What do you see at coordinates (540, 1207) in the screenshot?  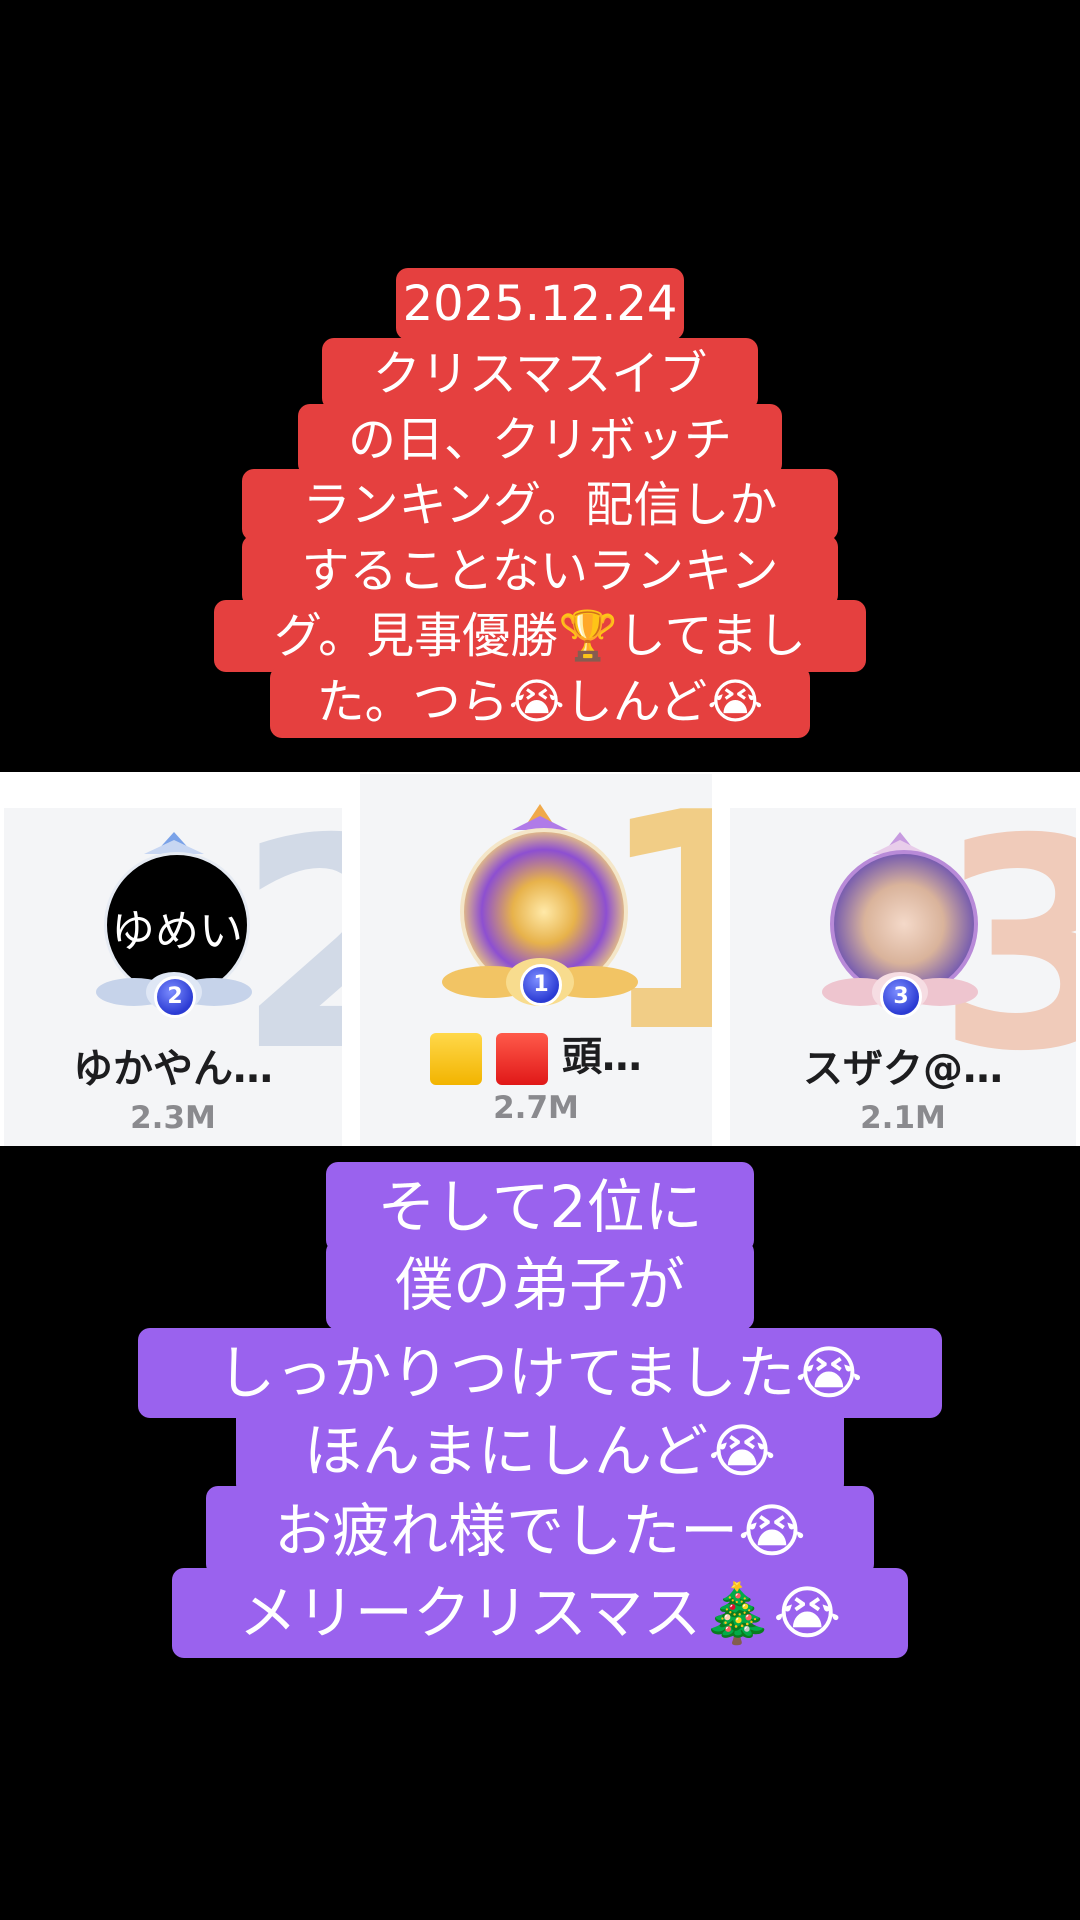 I see `caption-line: そして2位に` at bounding box center [540, 1207].